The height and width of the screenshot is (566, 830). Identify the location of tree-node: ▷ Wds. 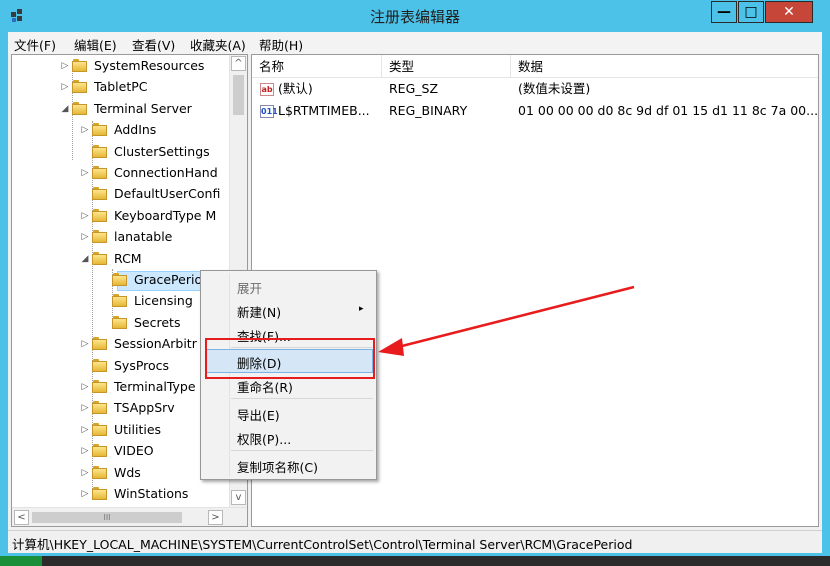
(119, 473).